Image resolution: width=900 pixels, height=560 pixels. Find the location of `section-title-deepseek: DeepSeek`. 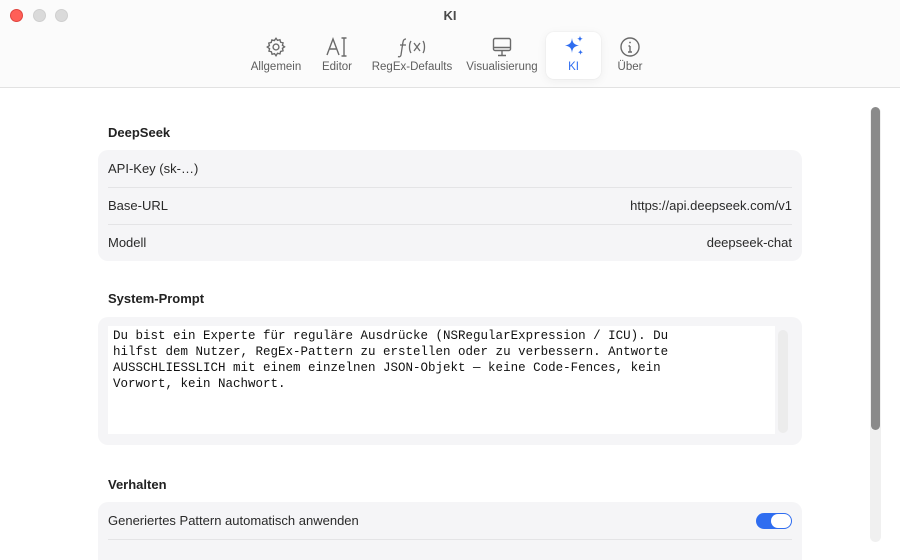

section-title-deepseek: DeepSeek is located at coordinates (139, 132).